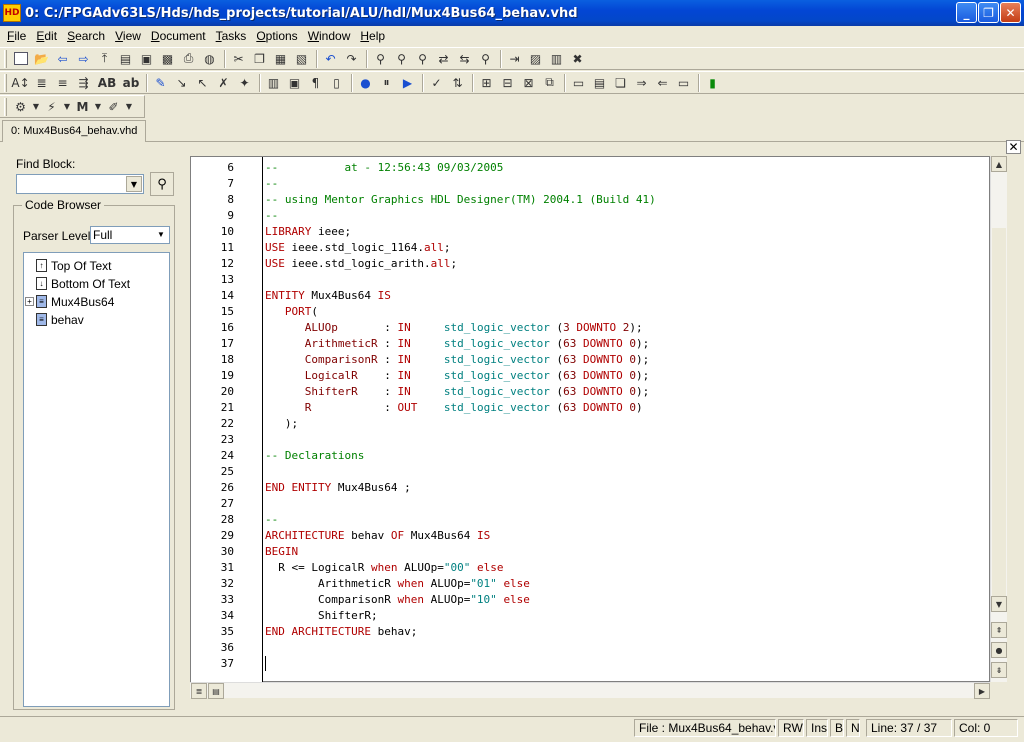  I want to click on replace-icon: ⇄, so click(443, 58).